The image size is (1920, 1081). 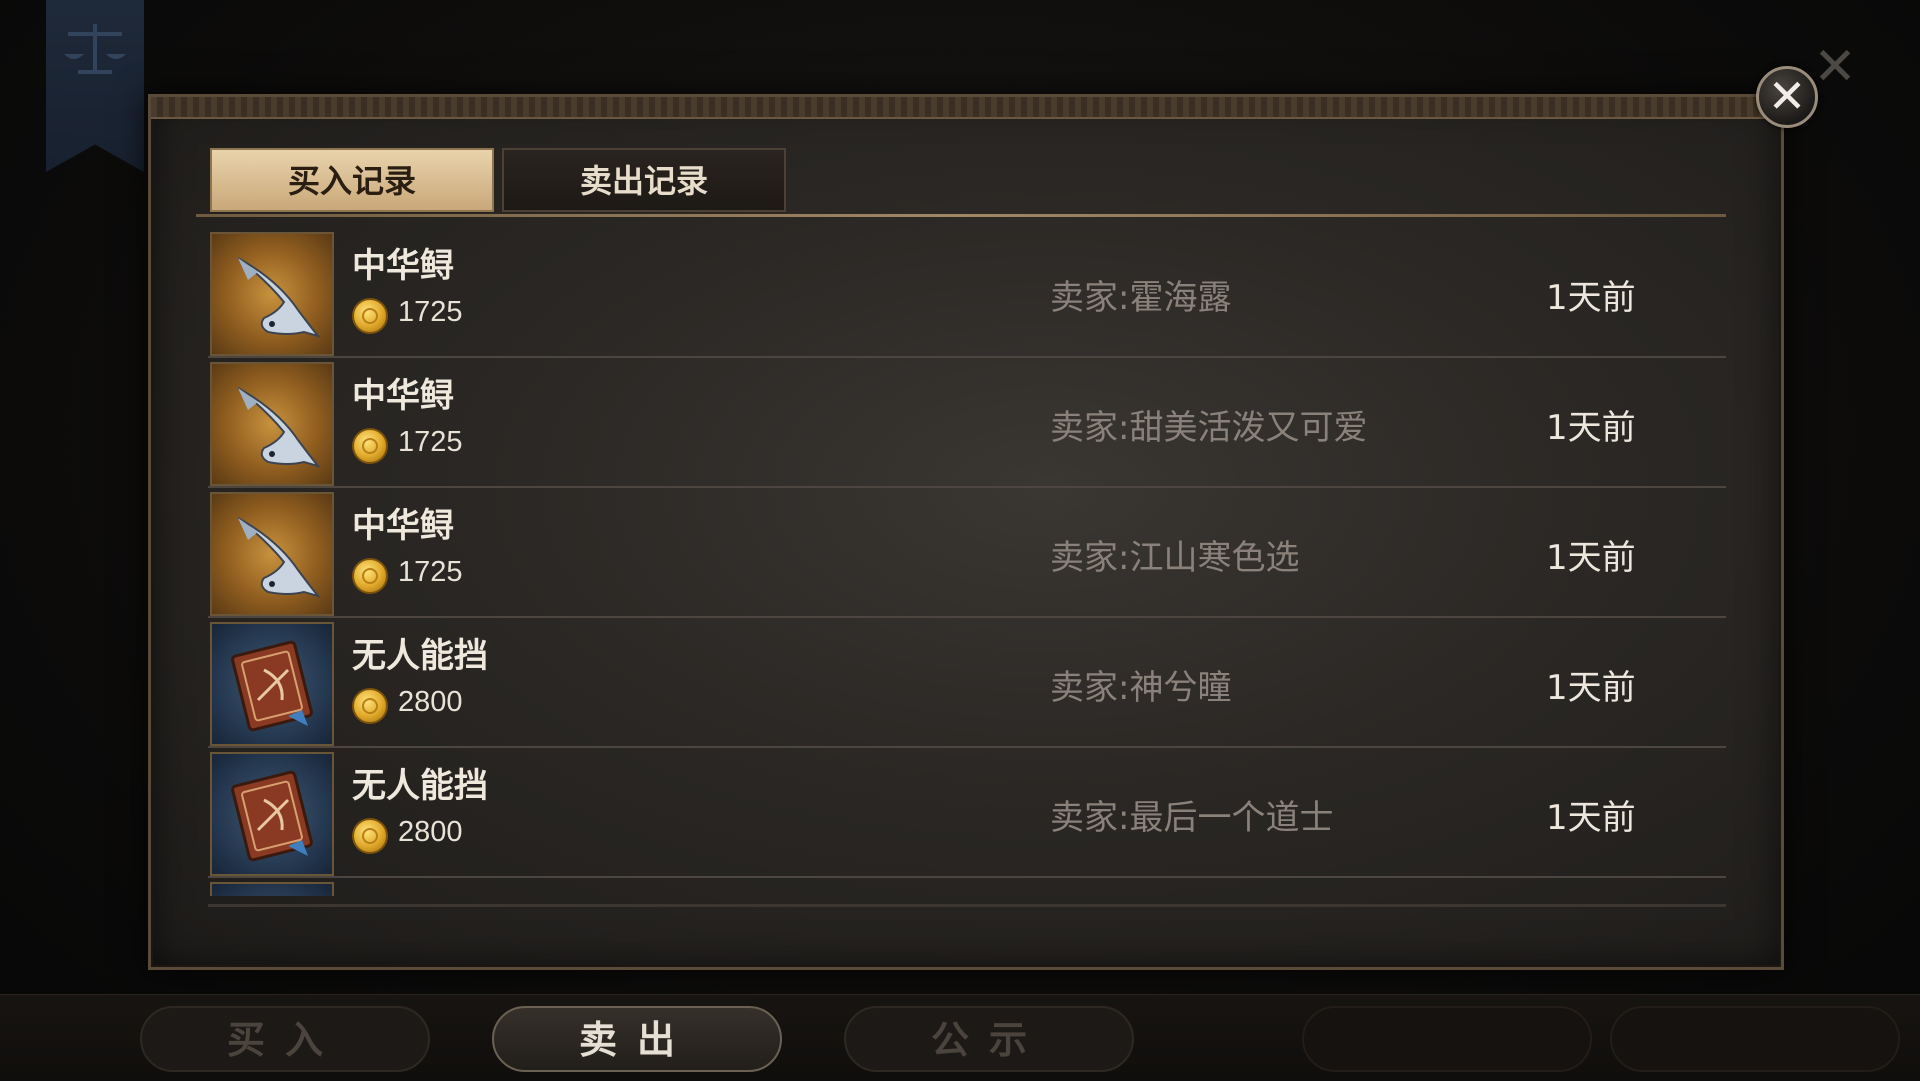 What do you see at coordinates (1209, 428) in the screenshot?
I see `seller-name: 卖家:甜美活泼又可爱` at bounding box center [1209, 428].